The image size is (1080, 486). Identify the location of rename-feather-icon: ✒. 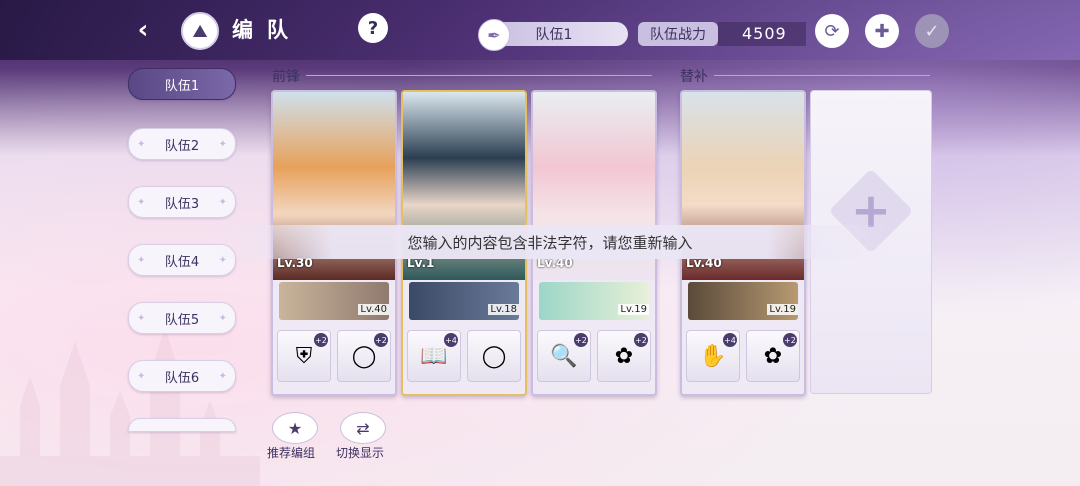
(494, 35).